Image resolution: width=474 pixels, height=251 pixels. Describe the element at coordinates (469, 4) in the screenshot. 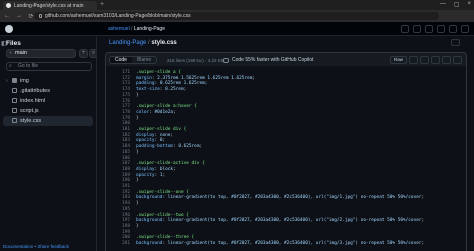

I see `close-window-icon: ×` at that location.